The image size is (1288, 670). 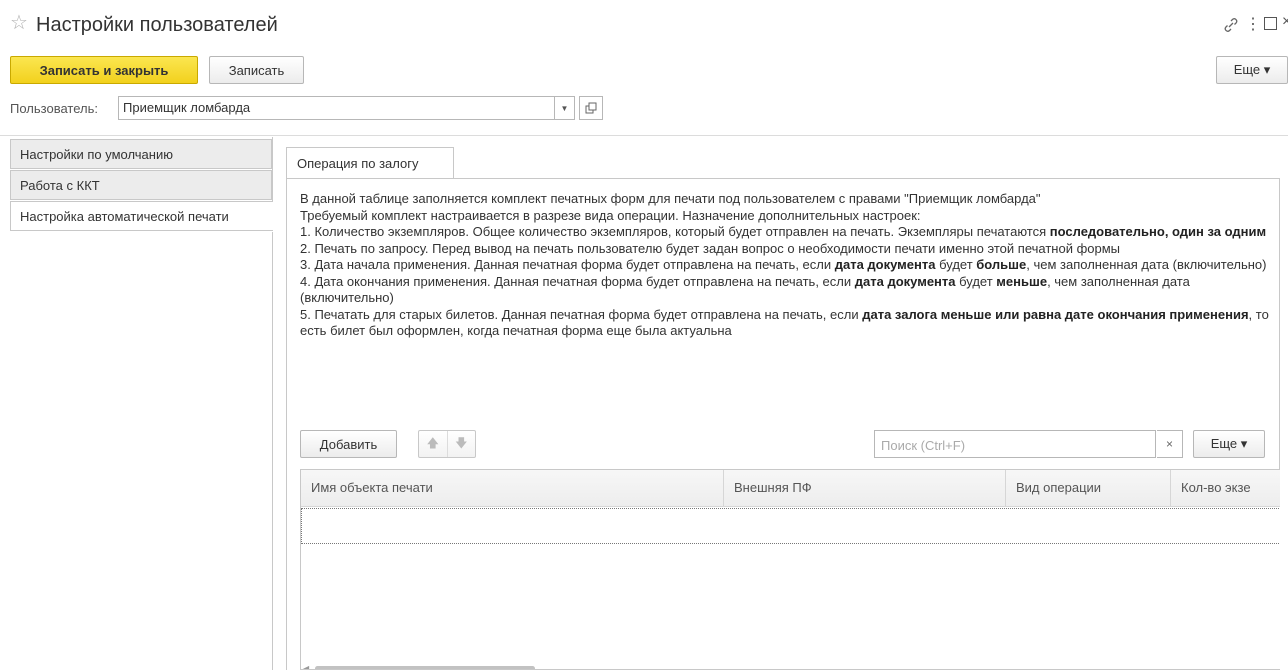 What do you see at coordinates (462, 444) in the screenshot?
I see `arrow-down-icon: 🡇` at bounding box center [462, 444].